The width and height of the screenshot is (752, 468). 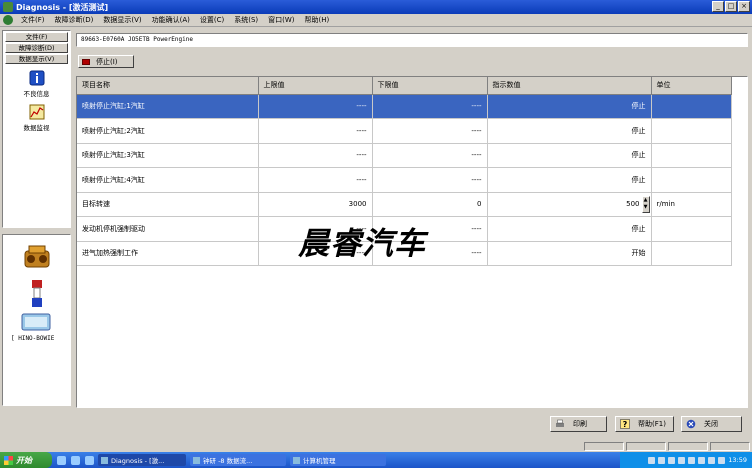 I want to click on sidebar-tool-fault-info: 不良信息, so click(x=36, y=84).